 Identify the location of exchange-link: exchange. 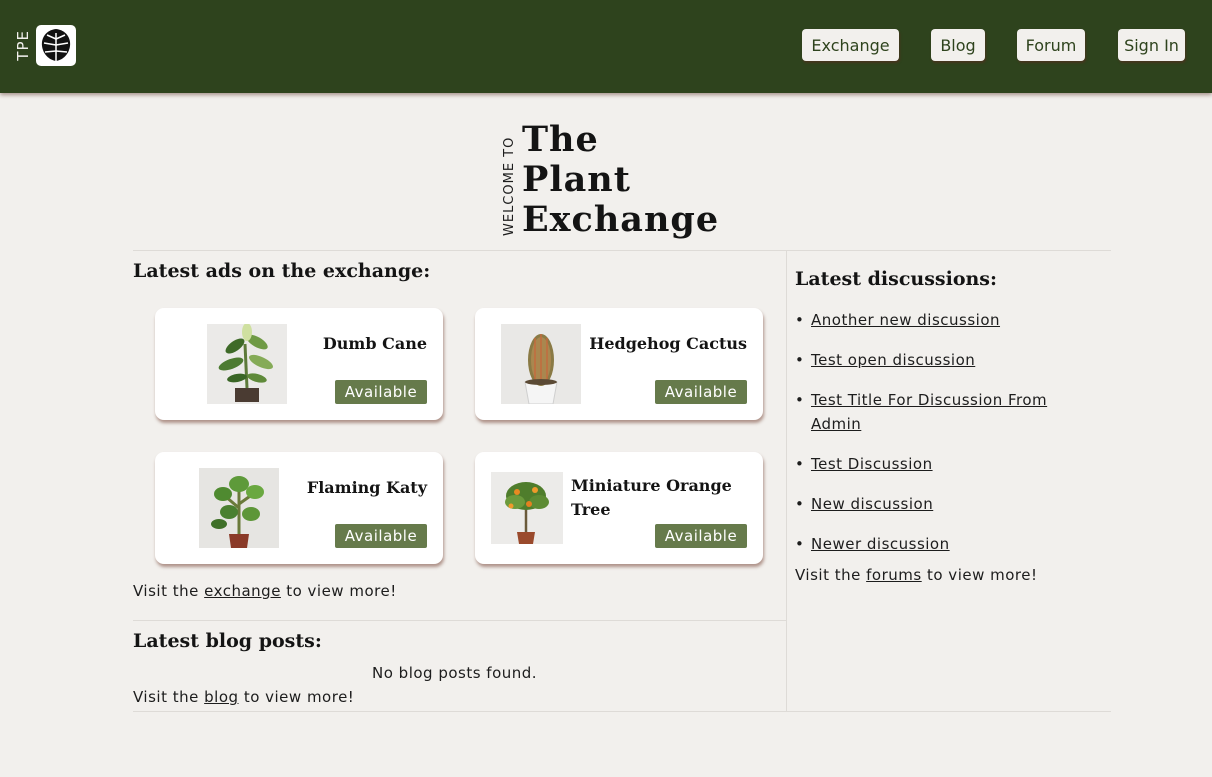
(242, 591).